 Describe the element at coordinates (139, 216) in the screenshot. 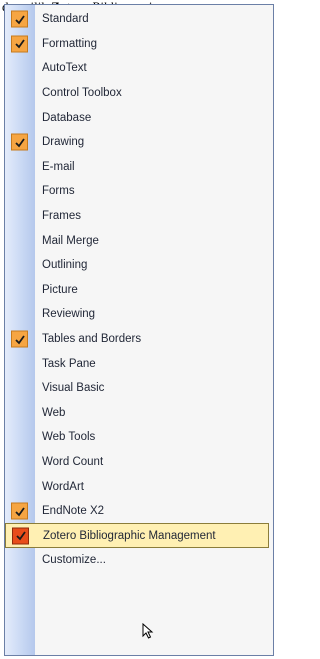

I see `menu-item-frames: Frames` at that location.